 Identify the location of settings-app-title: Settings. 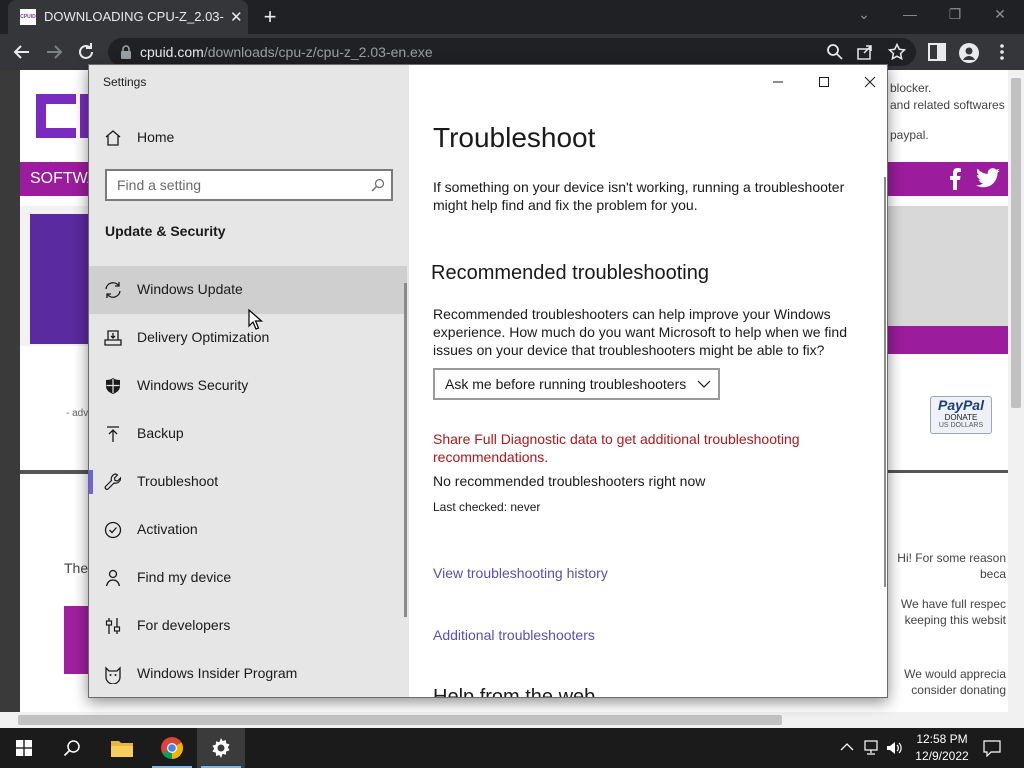
(125, 82).